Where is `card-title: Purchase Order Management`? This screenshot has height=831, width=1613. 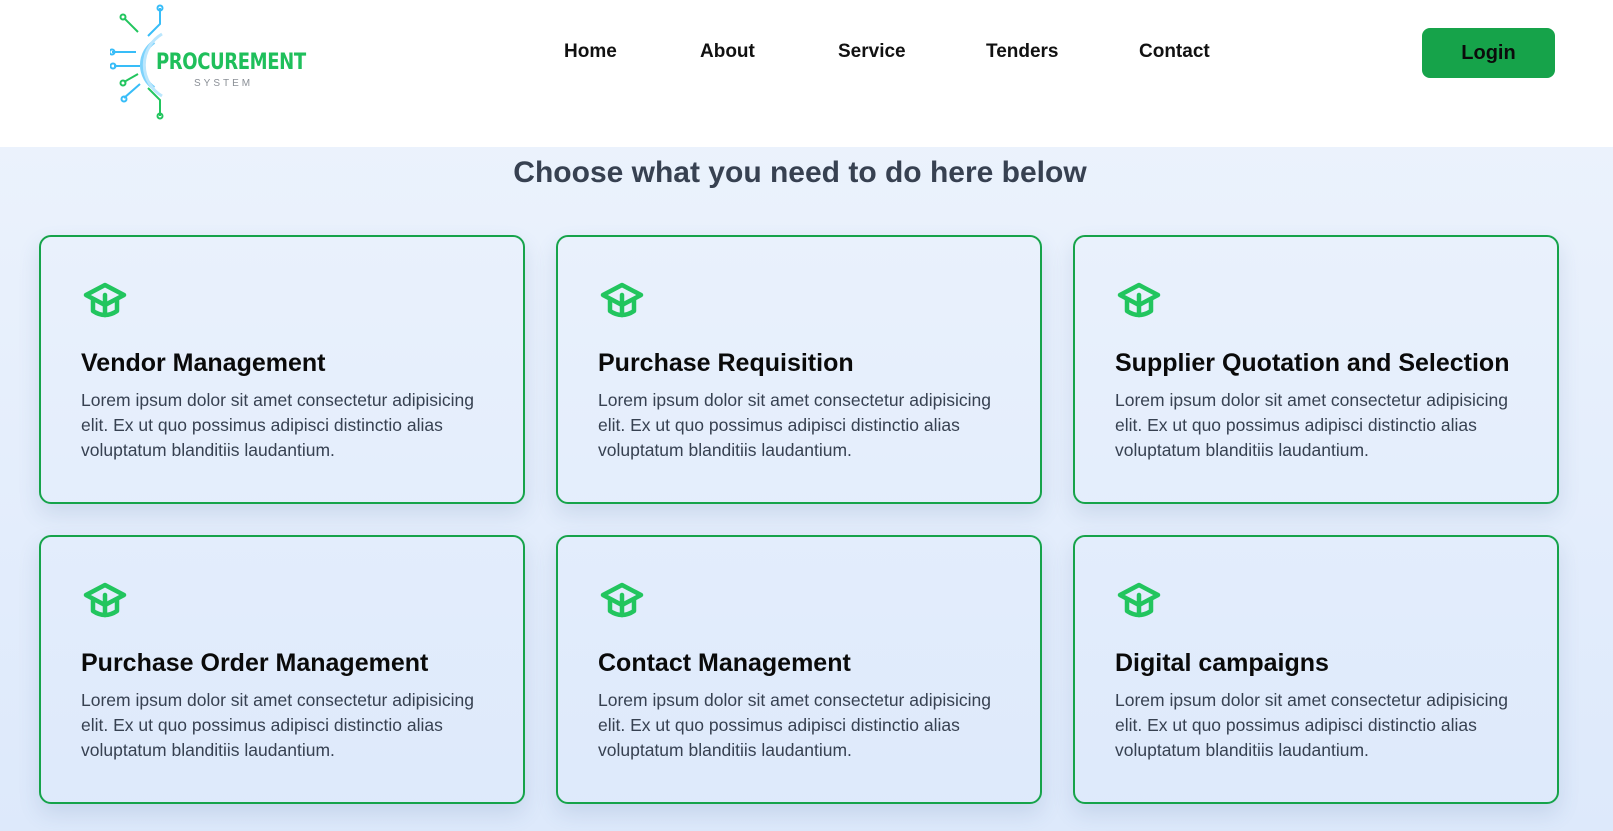 card-title: Purchase Order Management is located at coordinates (255, 663).